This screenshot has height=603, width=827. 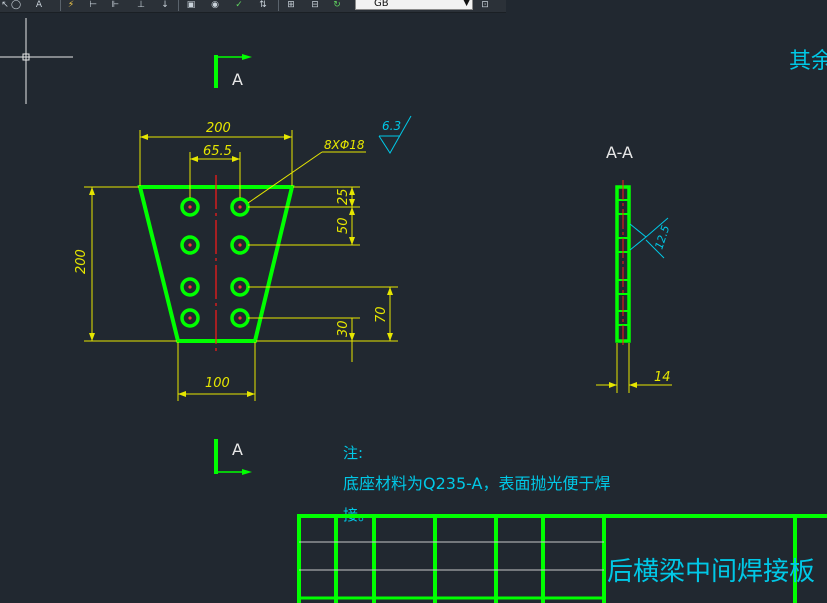 I want to click on dim-30: 30, so click(x=343, y=328).